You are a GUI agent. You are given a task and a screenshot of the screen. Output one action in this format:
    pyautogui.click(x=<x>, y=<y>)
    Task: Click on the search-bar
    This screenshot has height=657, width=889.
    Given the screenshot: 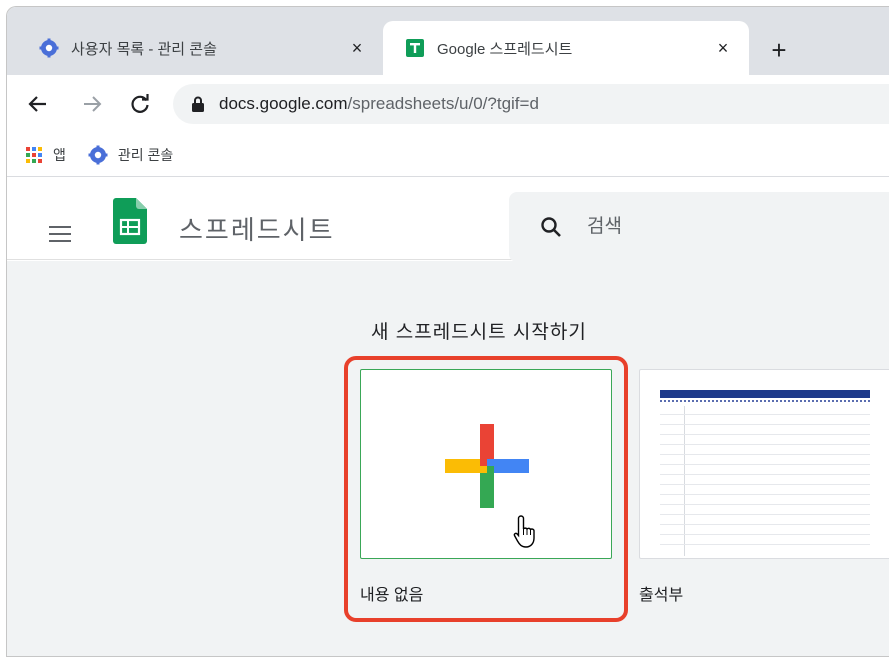 What is the action you would take?
    pyautogui.click(x=699, y=227)
    